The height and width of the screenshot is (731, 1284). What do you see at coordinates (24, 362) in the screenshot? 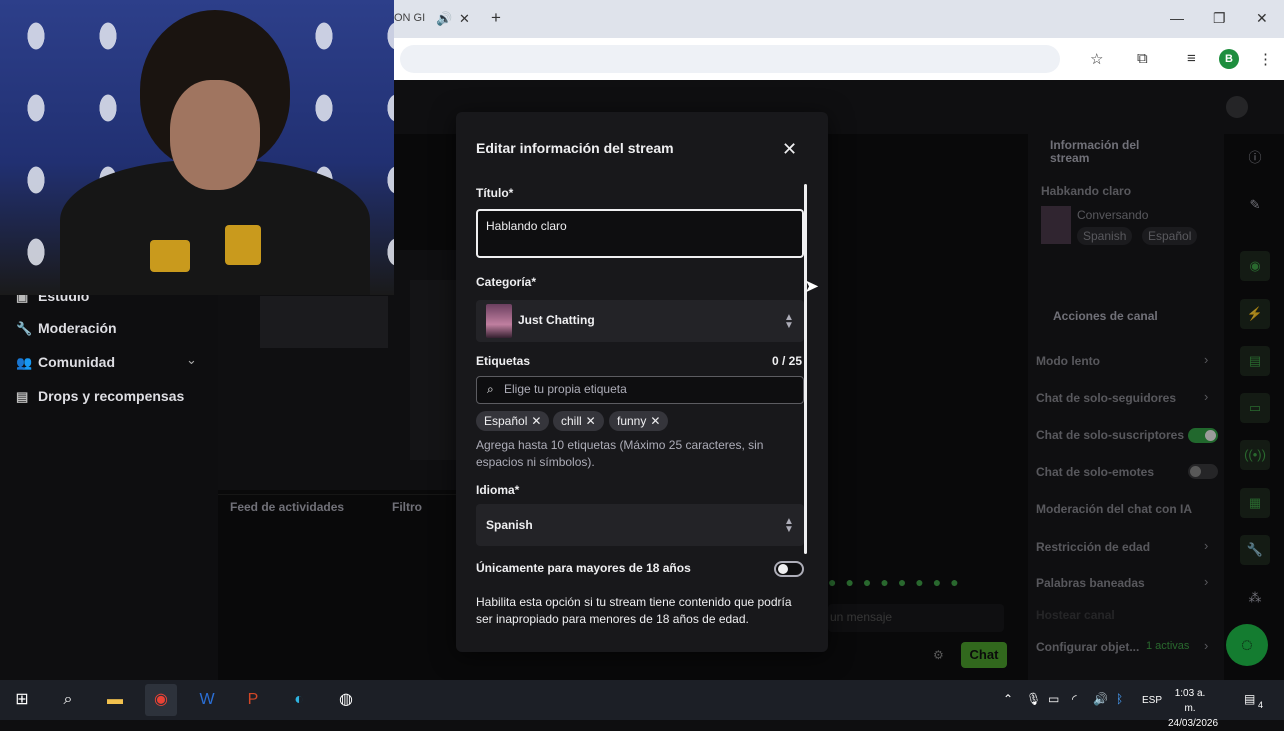
I see `people-icon: 👥` at bounding box center [24, 362].